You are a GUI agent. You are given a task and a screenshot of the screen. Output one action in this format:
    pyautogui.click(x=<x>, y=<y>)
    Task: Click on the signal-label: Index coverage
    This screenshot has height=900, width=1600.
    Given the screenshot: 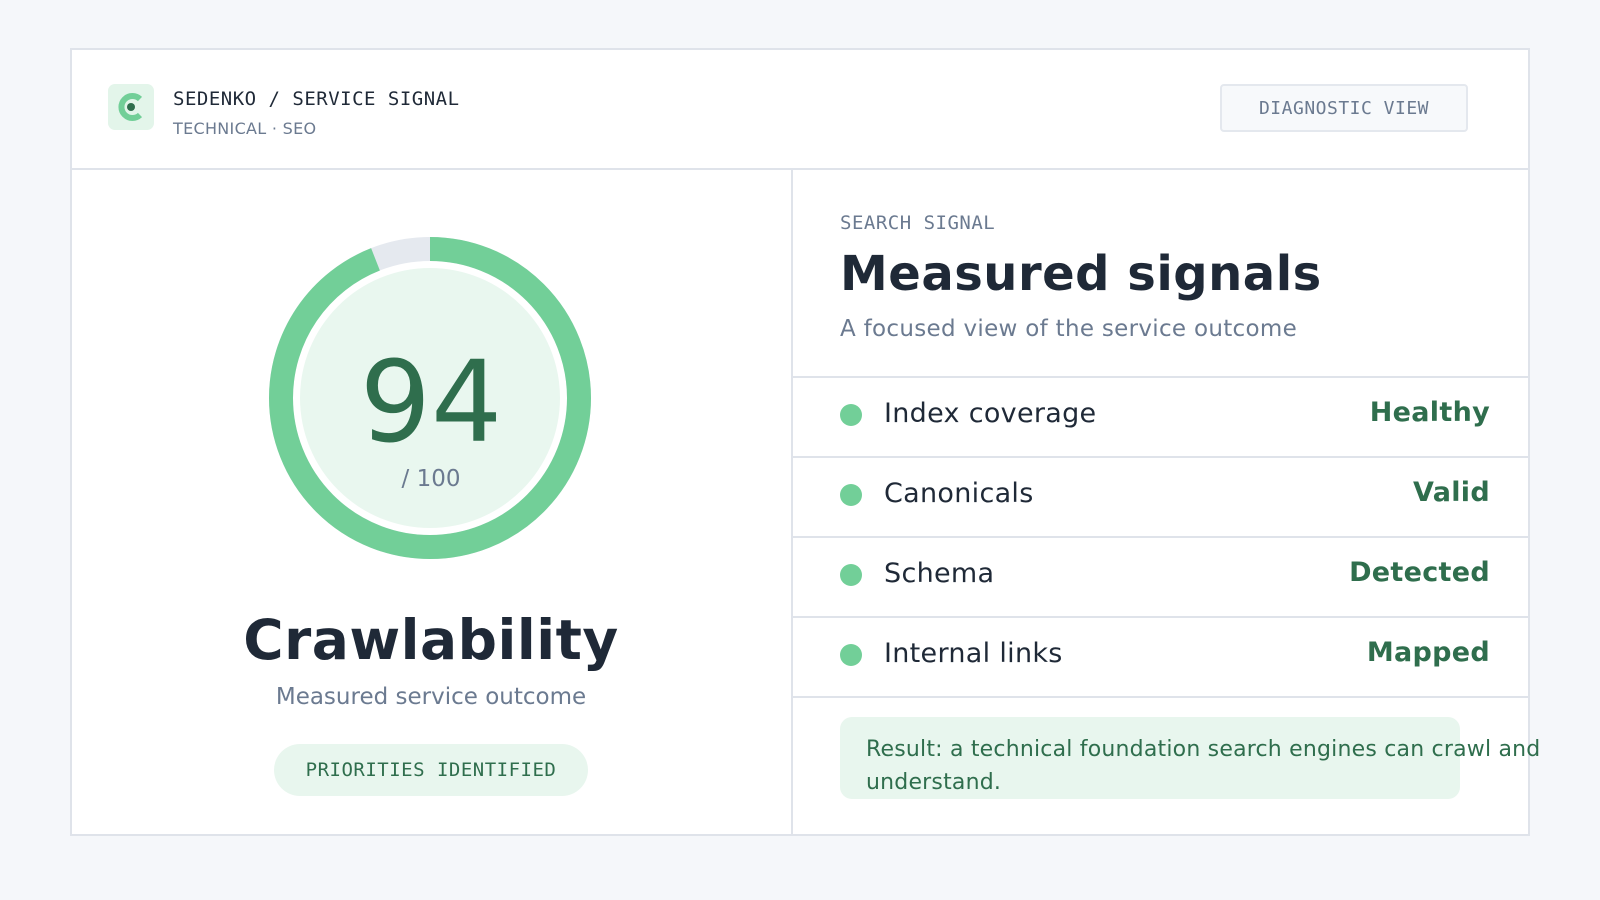 What is the action you would take?
    pyautogui.click(x=990, y=413)
    